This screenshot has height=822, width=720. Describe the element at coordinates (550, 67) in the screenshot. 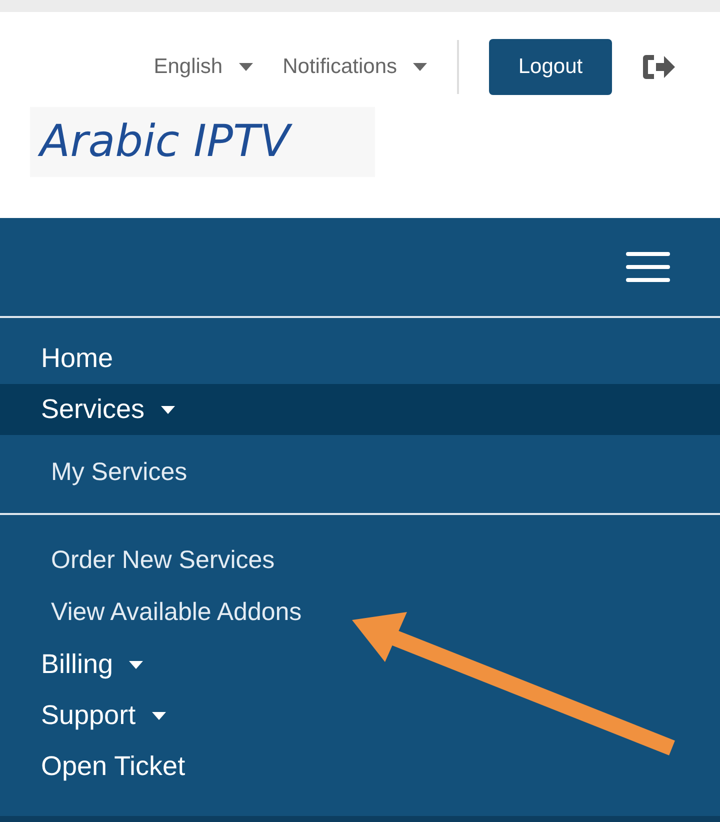

I see `logout-button: Logout` at that location.